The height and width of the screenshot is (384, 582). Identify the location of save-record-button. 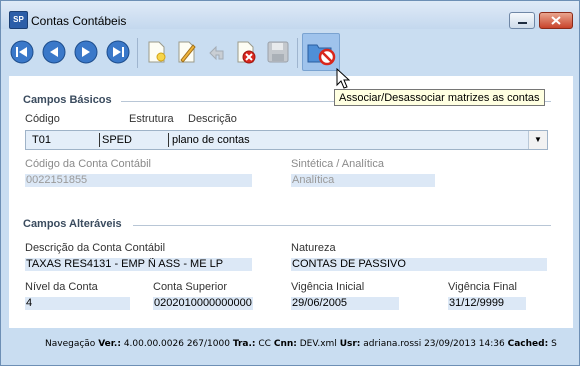
(278, 52).